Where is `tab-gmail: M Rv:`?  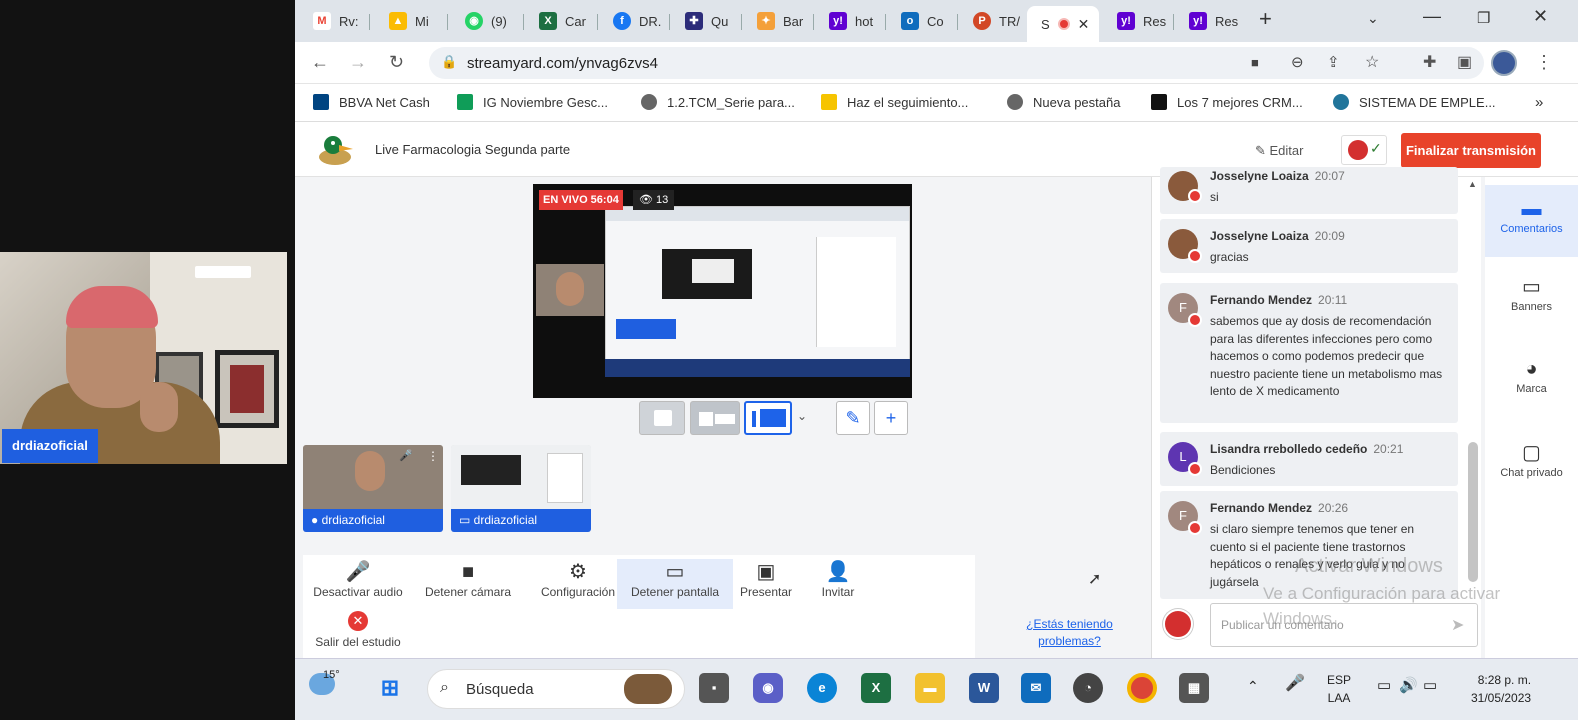 tab-gmail: M Rv: is located at coordinates (329, 21).